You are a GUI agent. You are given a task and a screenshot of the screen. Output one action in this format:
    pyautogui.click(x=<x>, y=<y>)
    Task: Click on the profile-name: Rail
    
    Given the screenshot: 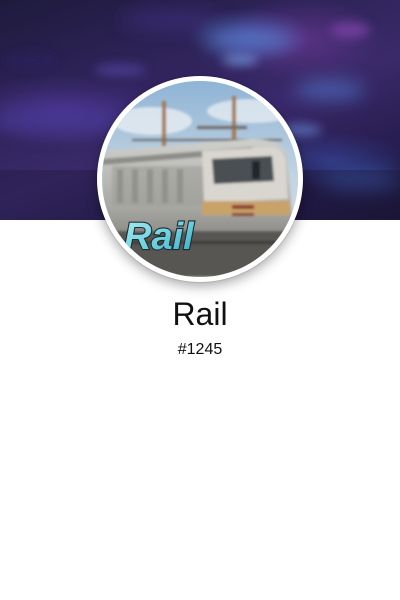 What is the action you would take?
    pyautogui.click(x=200, y=314)
    